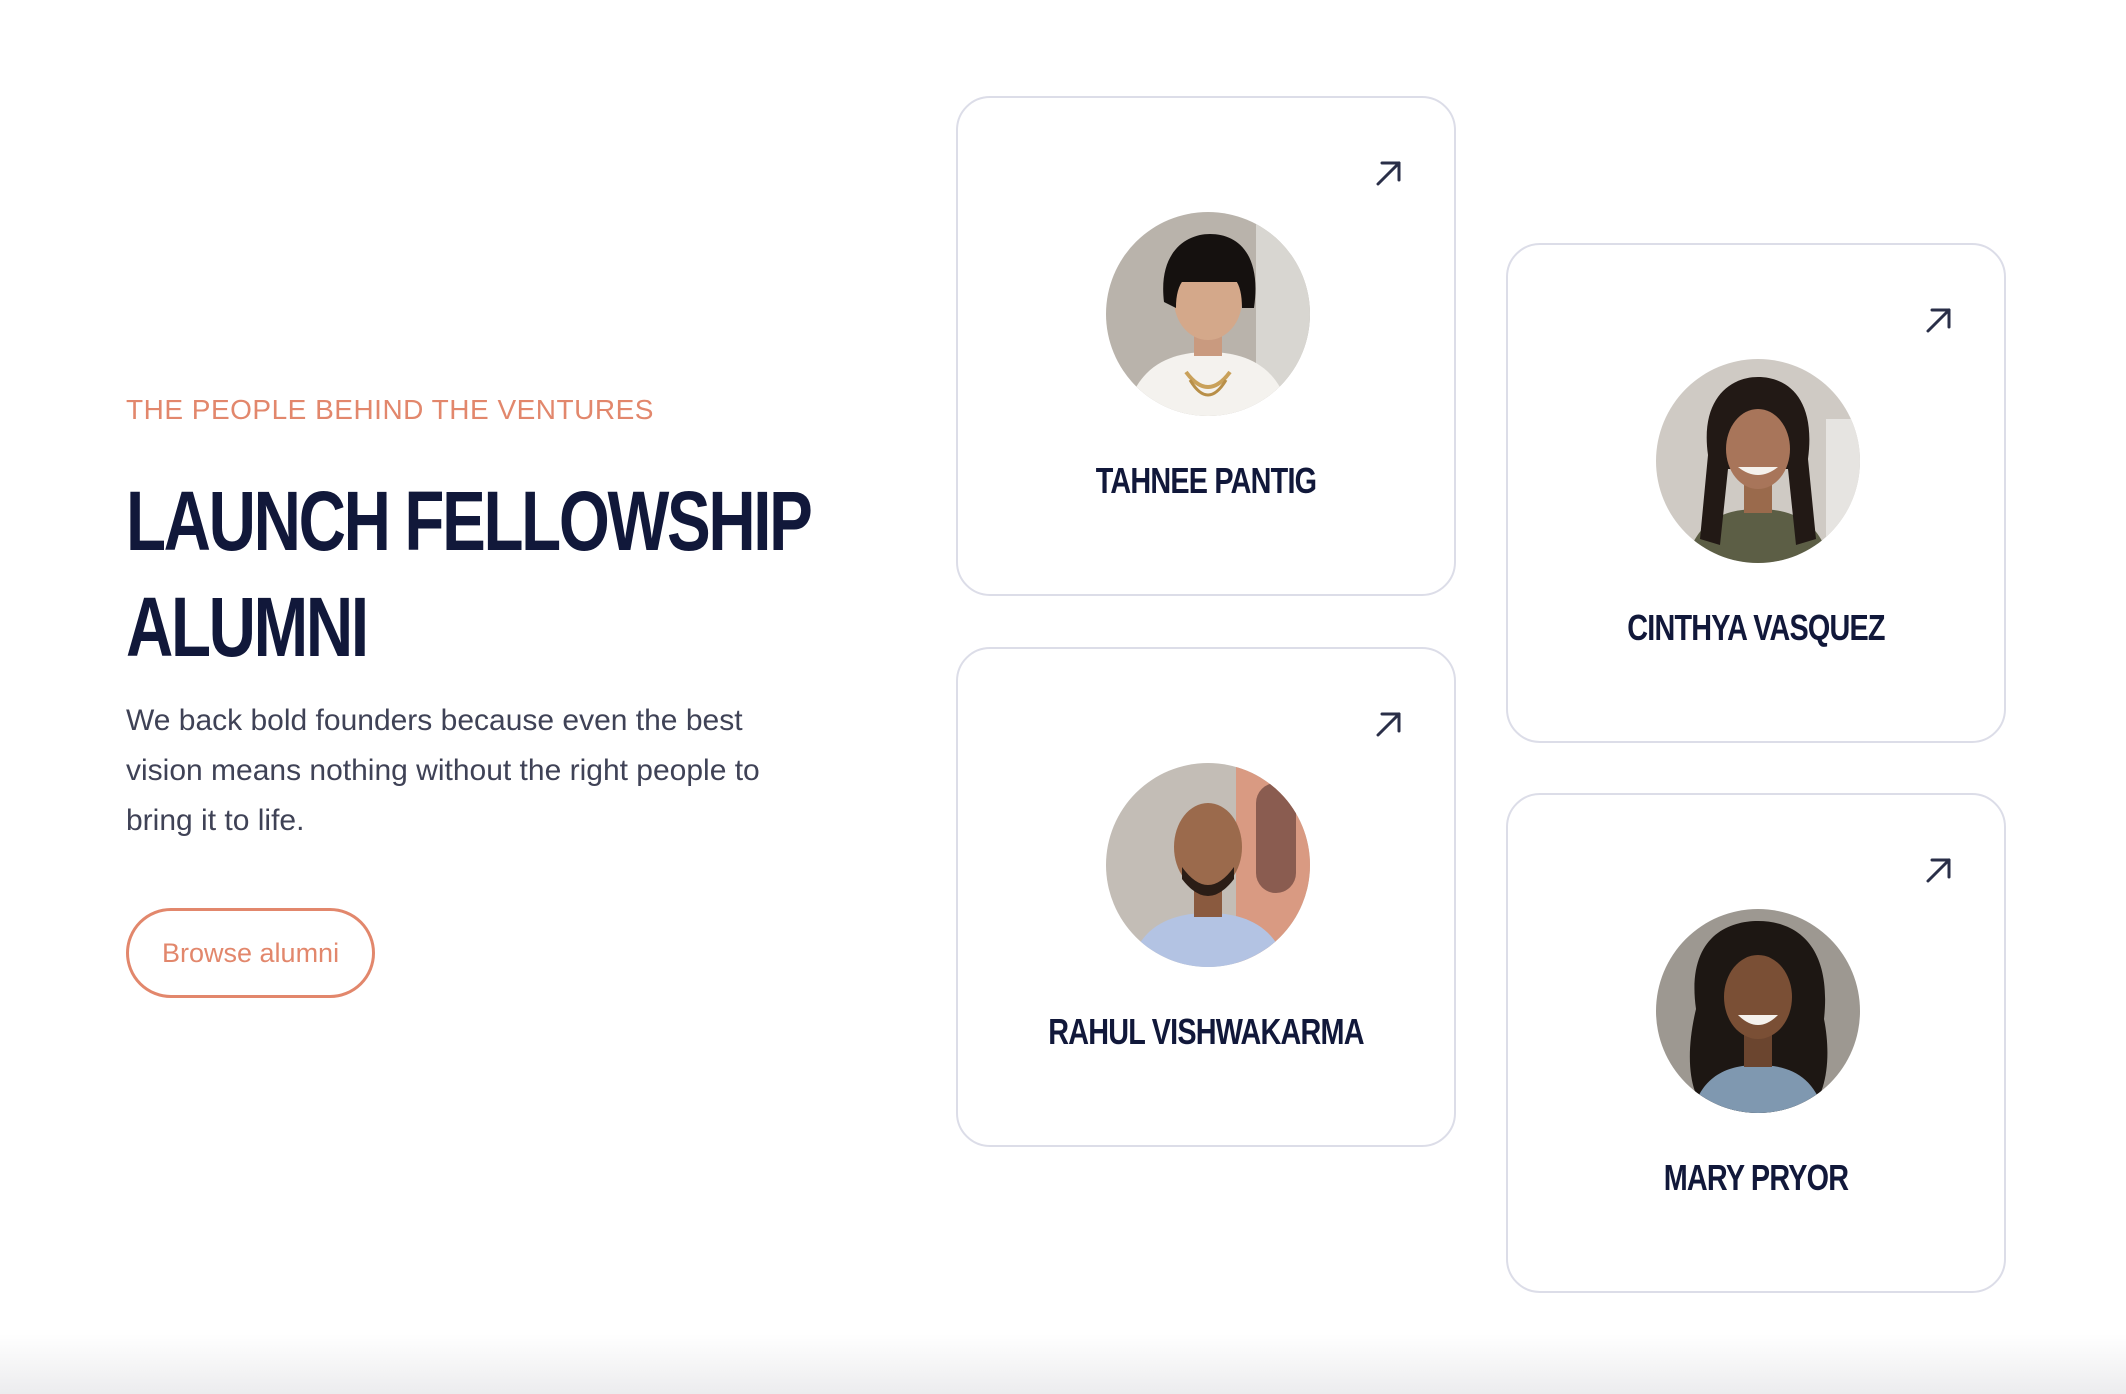 Image resolution: width=2126 pixels, height=1394 pixels. Describe the element at coordinates (477, 574) in the screenshot. I see `section-heading: LAUNCH FELLOWSHIP ALUMNI` at that location.